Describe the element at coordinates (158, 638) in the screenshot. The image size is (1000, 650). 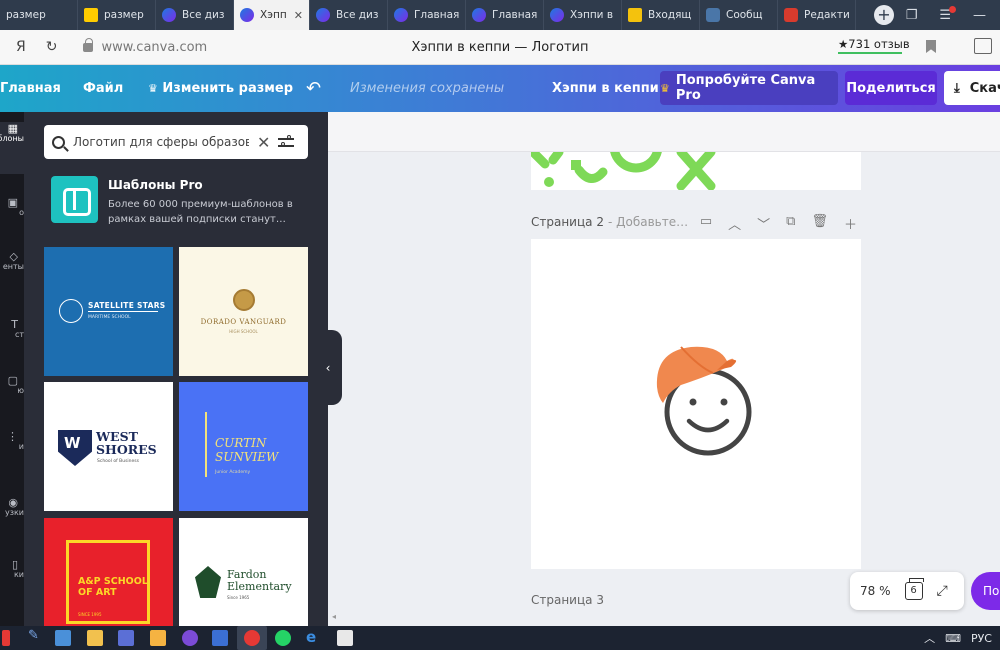
I see `store-icon` at that location.